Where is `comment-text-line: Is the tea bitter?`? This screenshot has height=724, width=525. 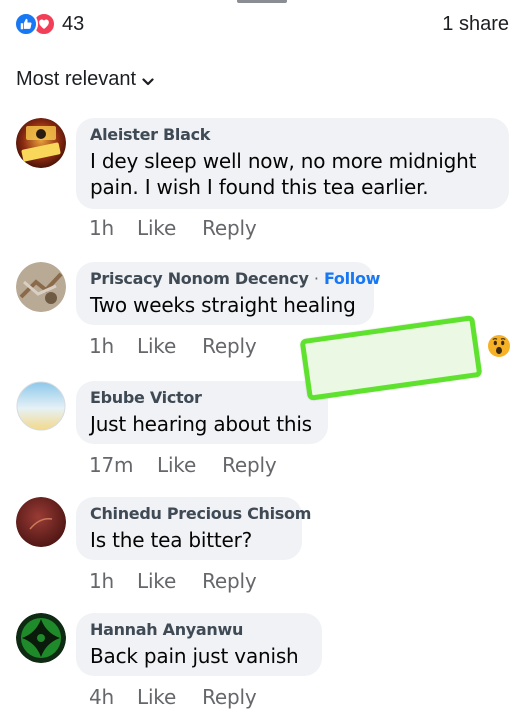
comment-text-line: Is the tea bitter? is located at coordinates (171, 540).